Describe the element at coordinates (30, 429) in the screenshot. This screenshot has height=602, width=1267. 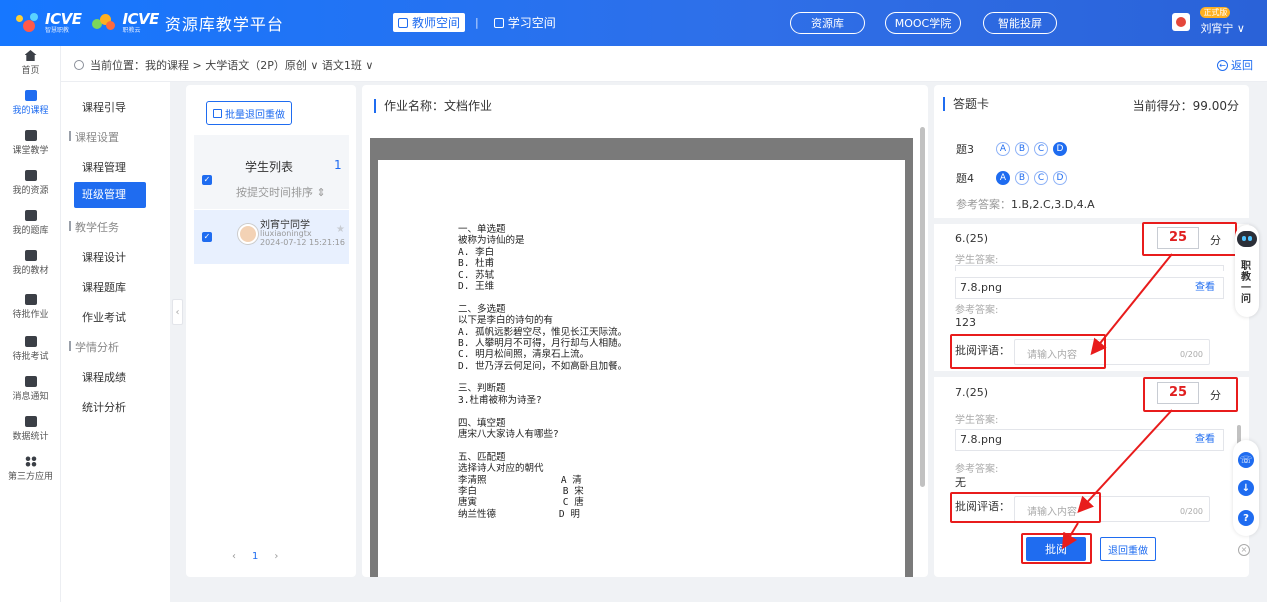
I see `rail-stats: 数据统计` at that location.